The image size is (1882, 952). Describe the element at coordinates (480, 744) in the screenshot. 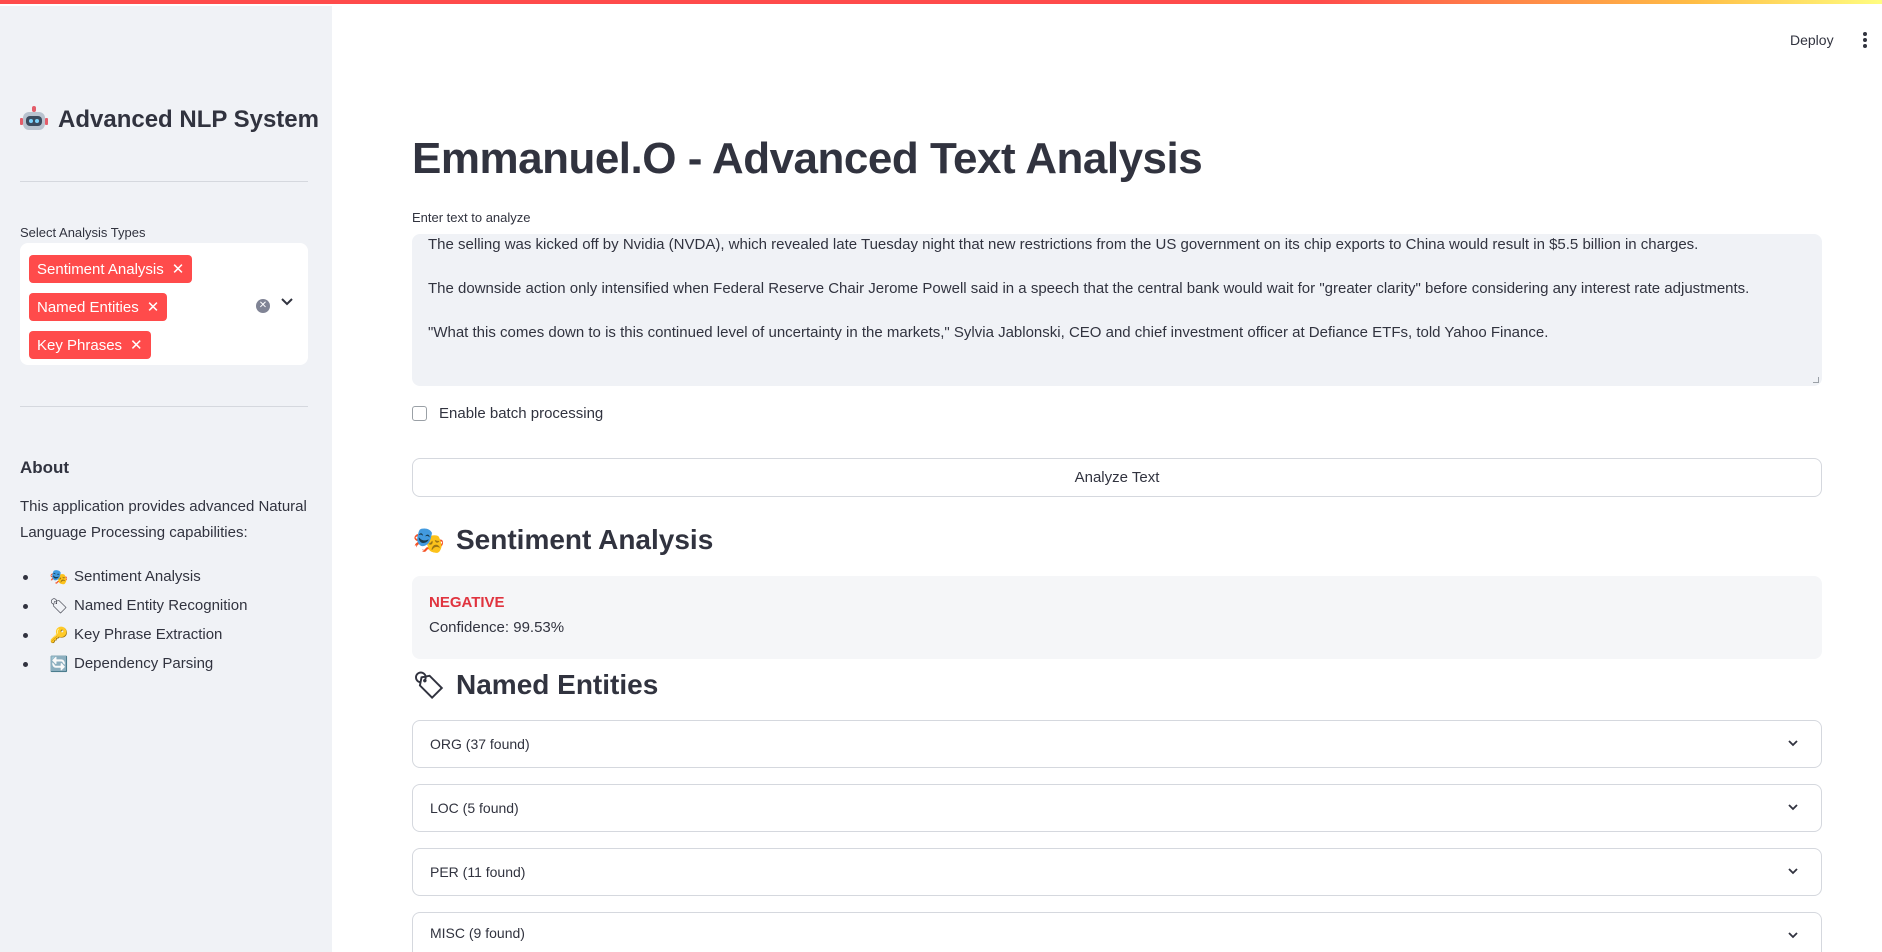

I see `expander-label: ORG (37 found)` at that location.